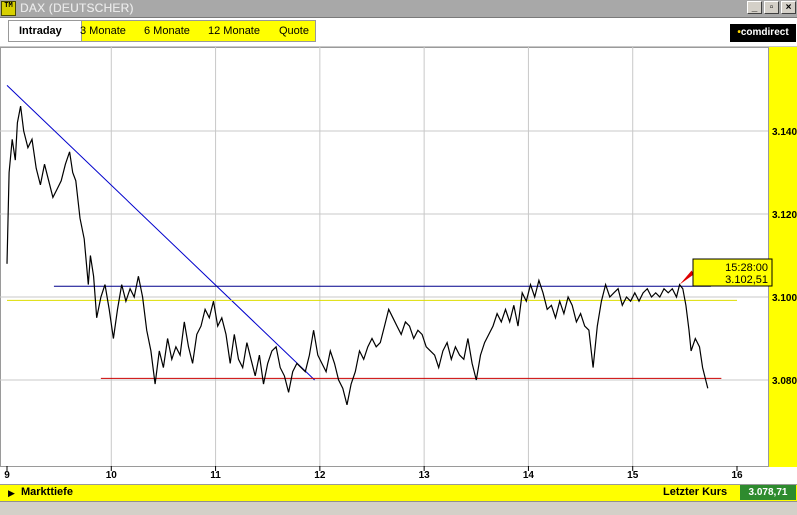 The width and height of the screenshot is (797, 515). I want to click on tab-quote: Quote, so click(294, 31).